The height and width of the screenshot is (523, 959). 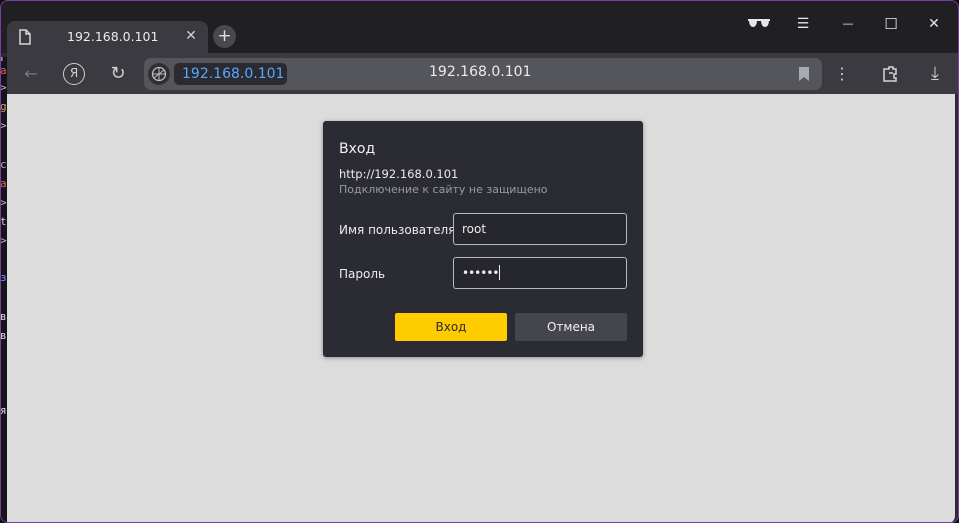 I want to click on address-bar: 192.168.0.101 192.168.0.101, so click(x=483, y=74).